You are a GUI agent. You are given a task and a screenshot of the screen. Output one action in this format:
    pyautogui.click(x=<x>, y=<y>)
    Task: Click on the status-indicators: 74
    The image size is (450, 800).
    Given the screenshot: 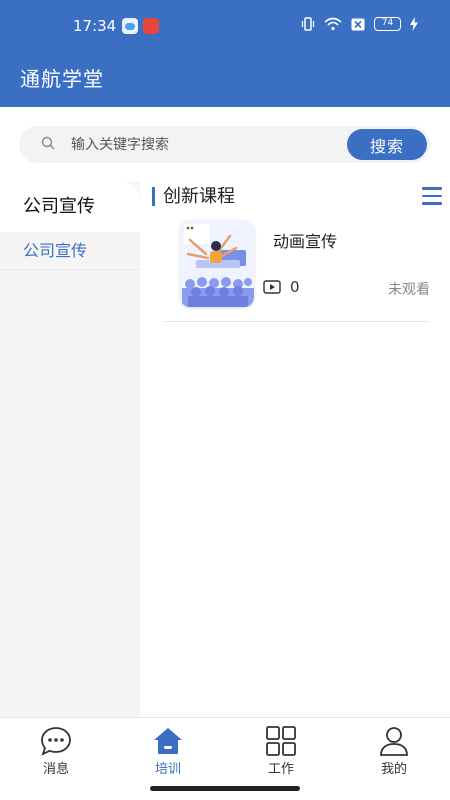 What is the action you would take?
    pyautogui.click(x=359, y=24)
    